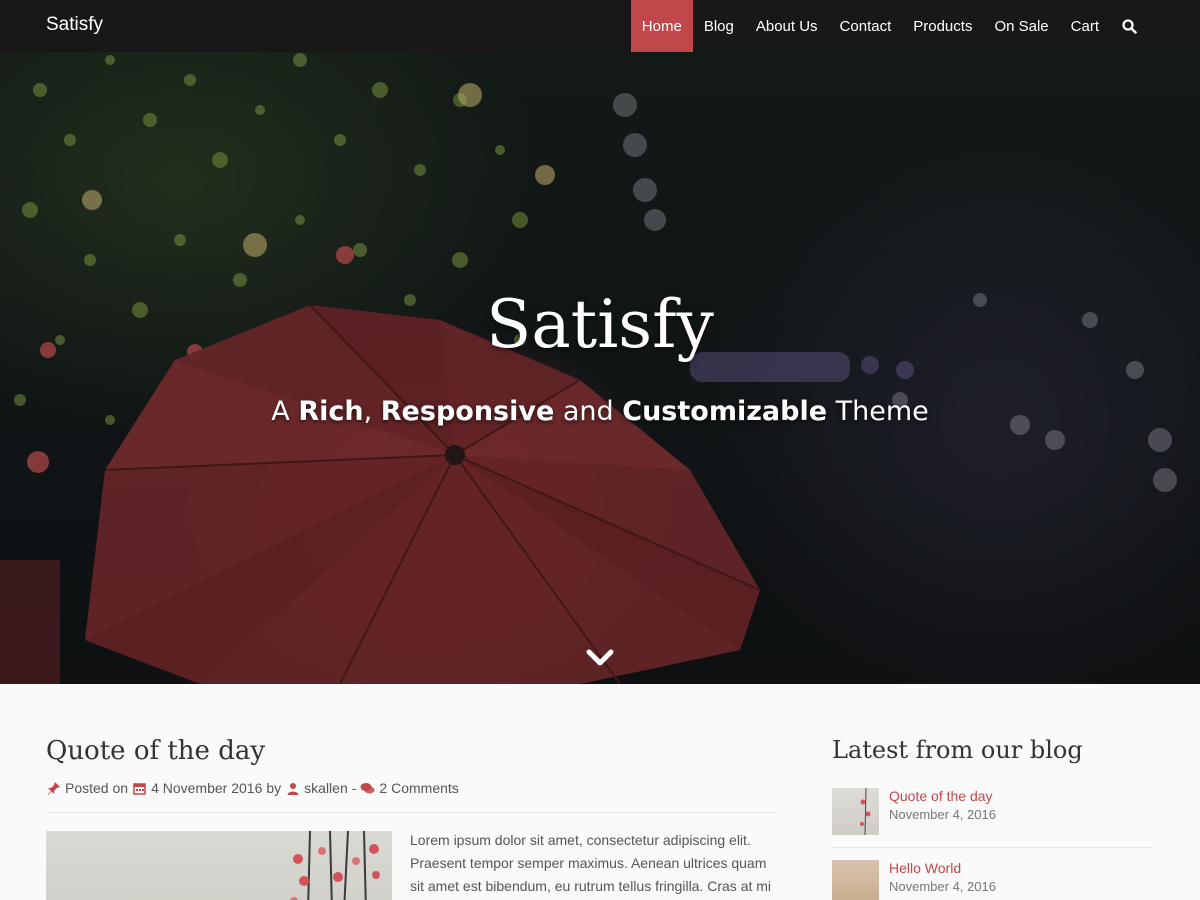 Image resolution: width=1200 pixels, height=900 pixels. I want to click on post-author-link: skallen, so click(326, 788).